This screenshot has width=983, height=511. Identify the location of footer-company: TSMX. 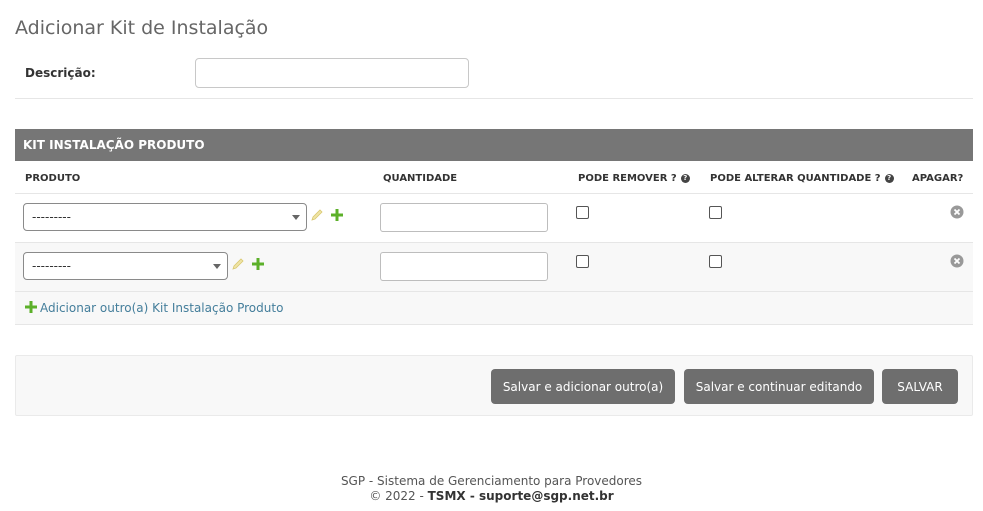
(446, 496).